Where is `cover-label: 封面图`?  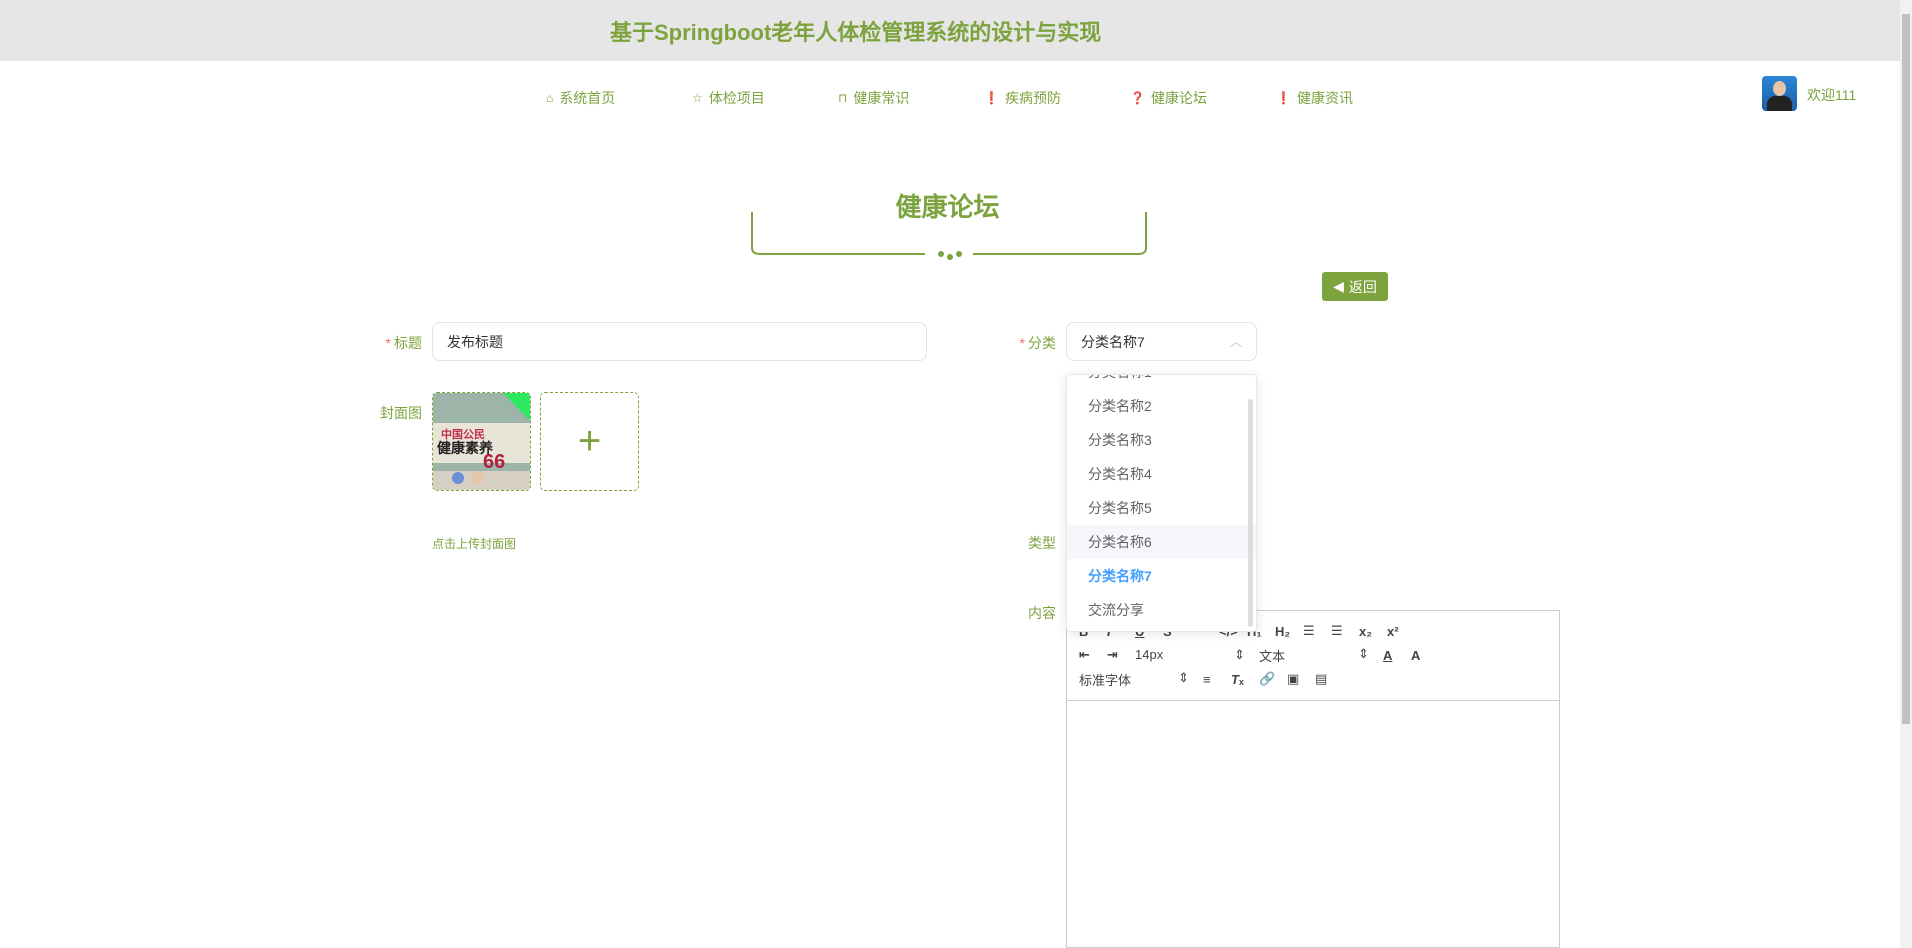
cover-label: 封面图 is located at coordinates (401, 413).